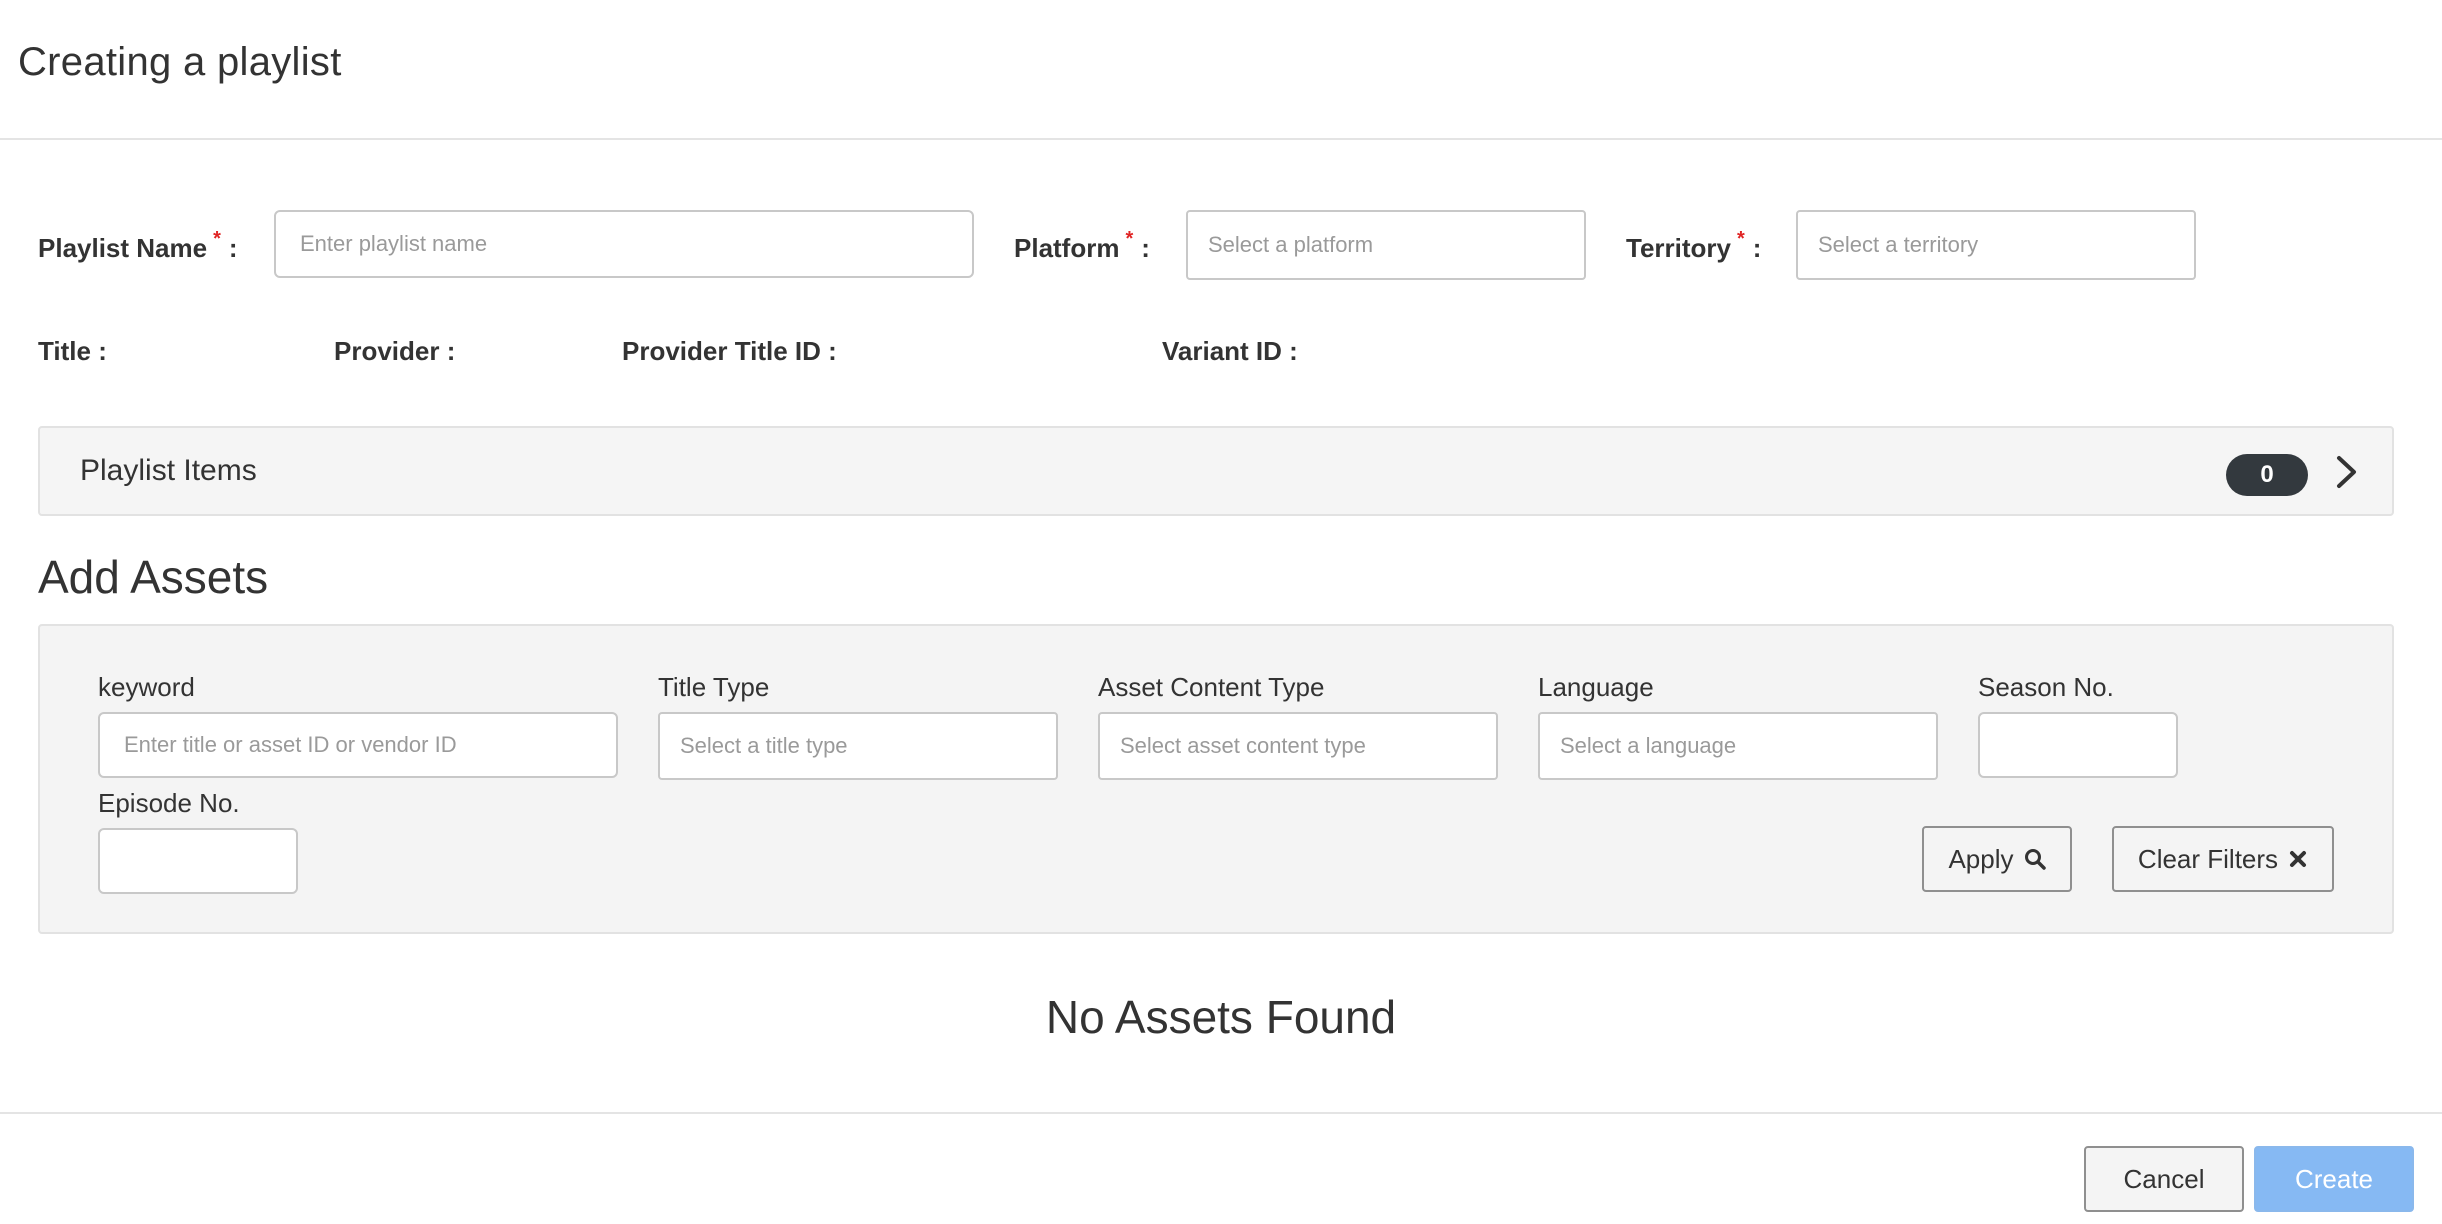 This screenshot has width=2442, height=1224. What do you see at coordinates (2035, 859) in the screenshot?
I see `search-icon` at bounding box center [2035, 859].